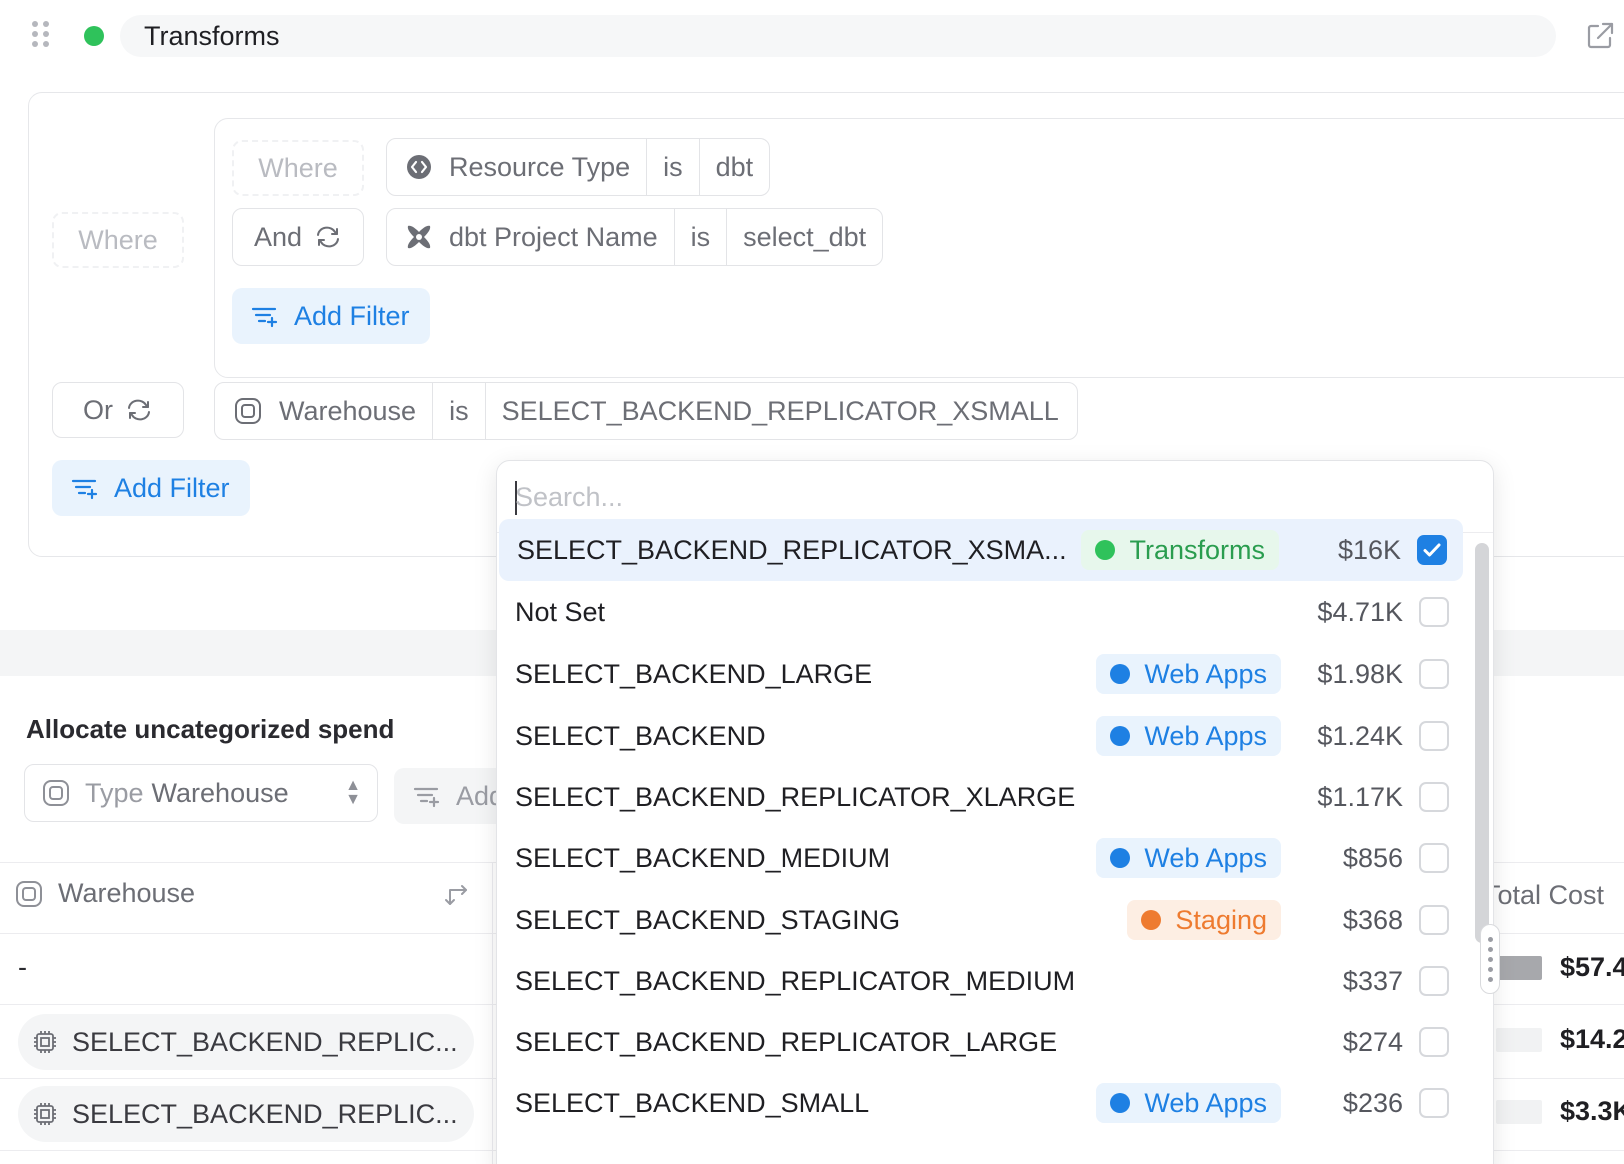  What do you see at coordinates (981, 920) in the screenshot?
I see `dropdown-option: SELECT_BACKEND_STAGING Staging $368` at bounding box center [981, 920].